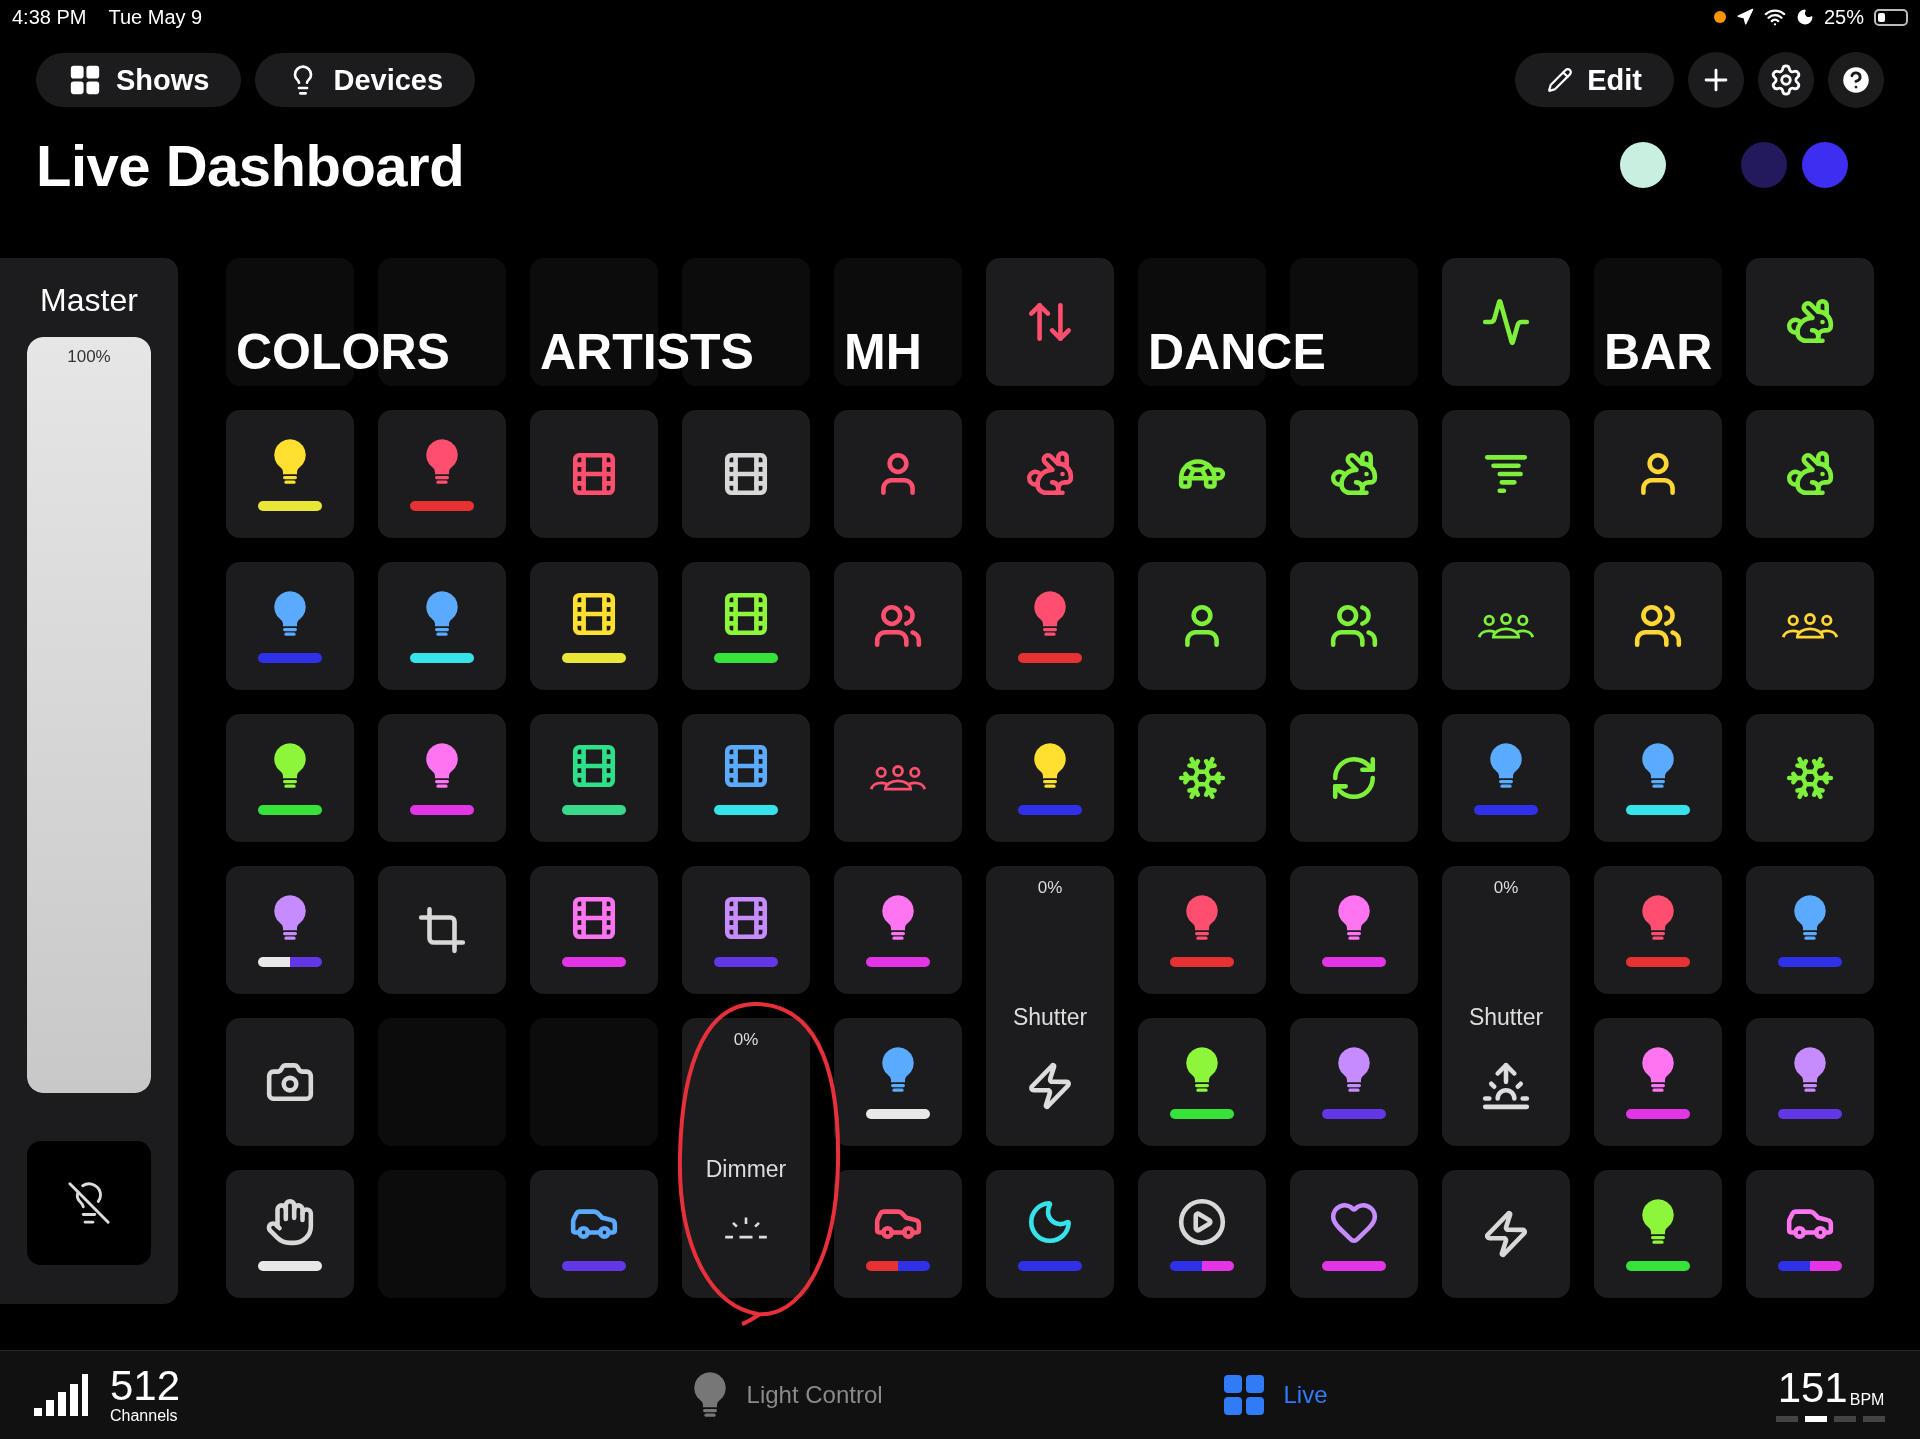 This screenshot has height=1439, width=1920. What do you see at coordinates (89, 715) in the screenshot?
I see `master-slider: 100%` at bounding box center [89, 715].